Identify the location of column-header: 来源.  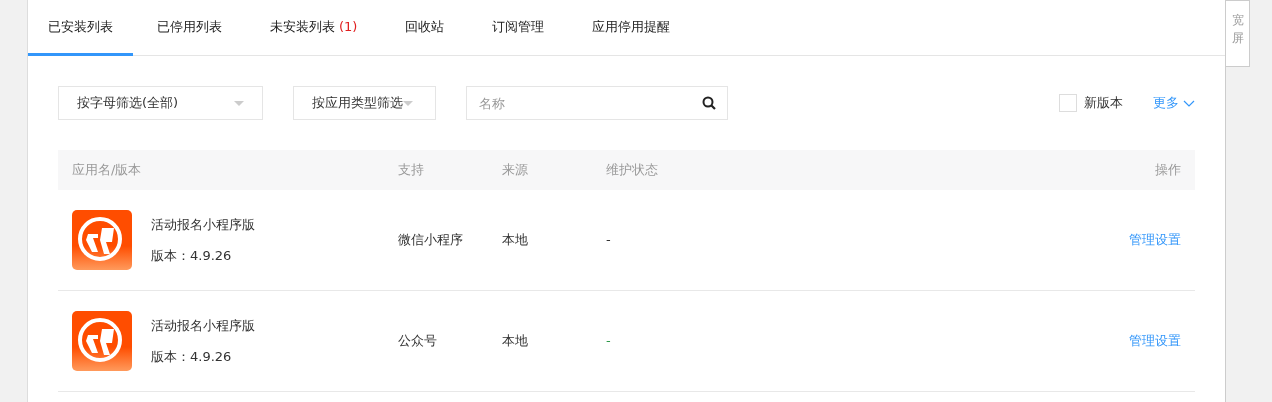
(515, 170).